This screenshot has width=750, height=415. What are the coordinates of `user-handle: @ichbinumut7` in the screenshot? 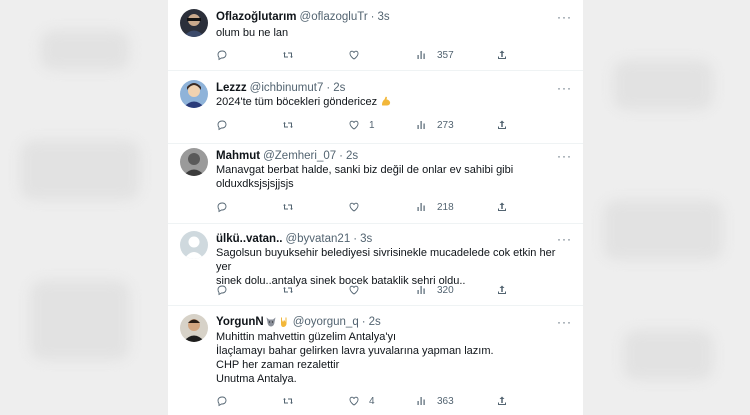 It's located at (287, 88).